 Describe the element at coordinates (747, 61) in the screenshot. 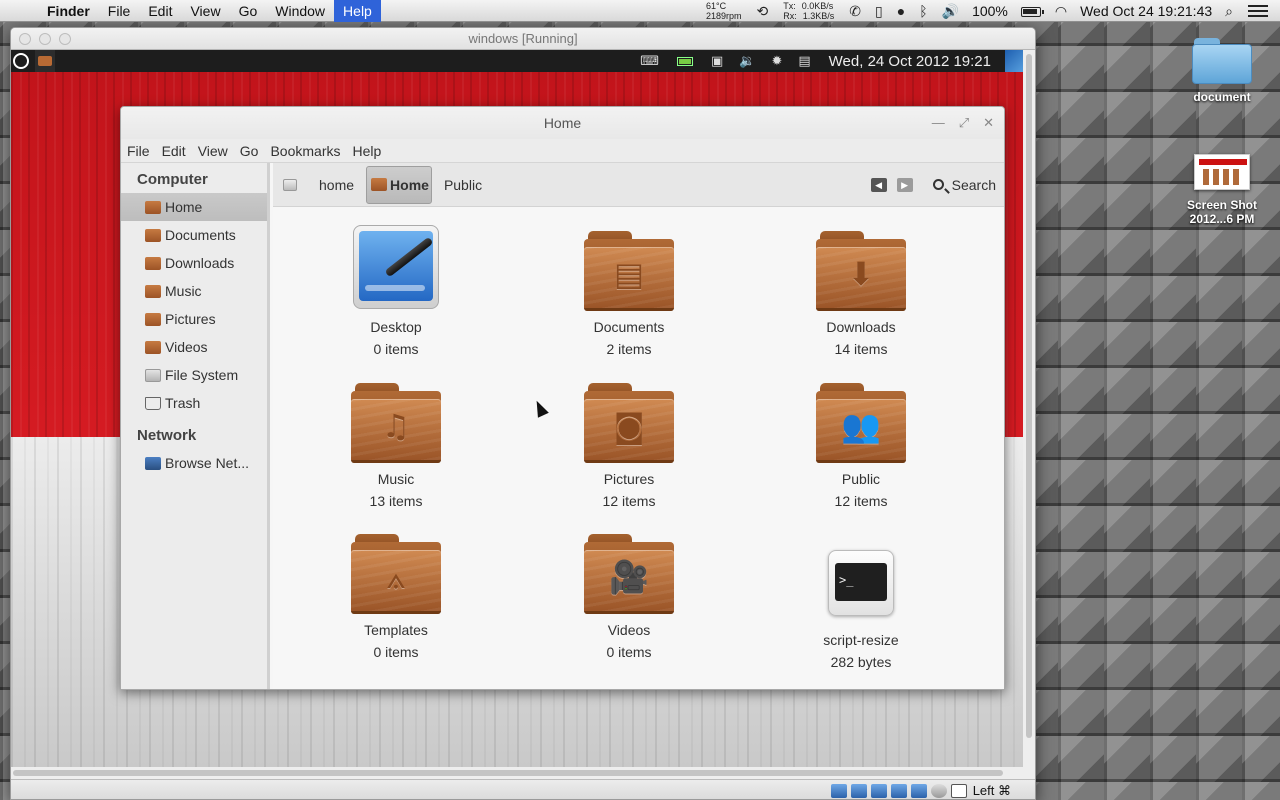

I see `volume-icon: 🔉` at that location.